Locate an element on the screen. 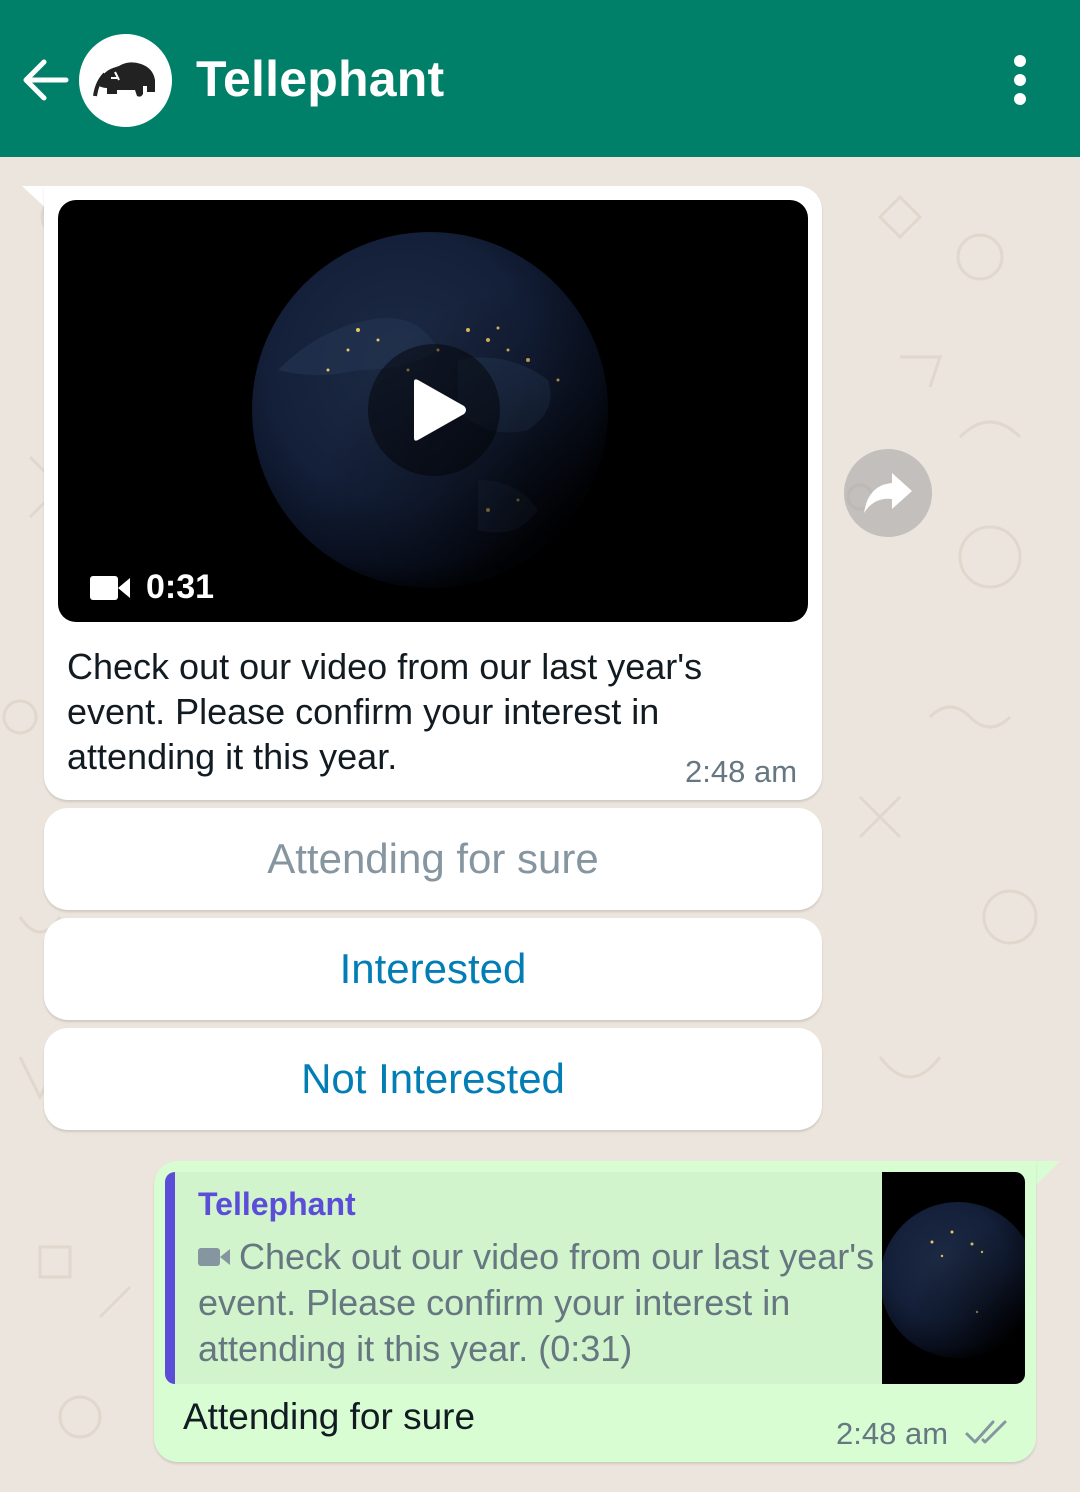  chat-header: Tellephant is located at coordinates (540, 78).